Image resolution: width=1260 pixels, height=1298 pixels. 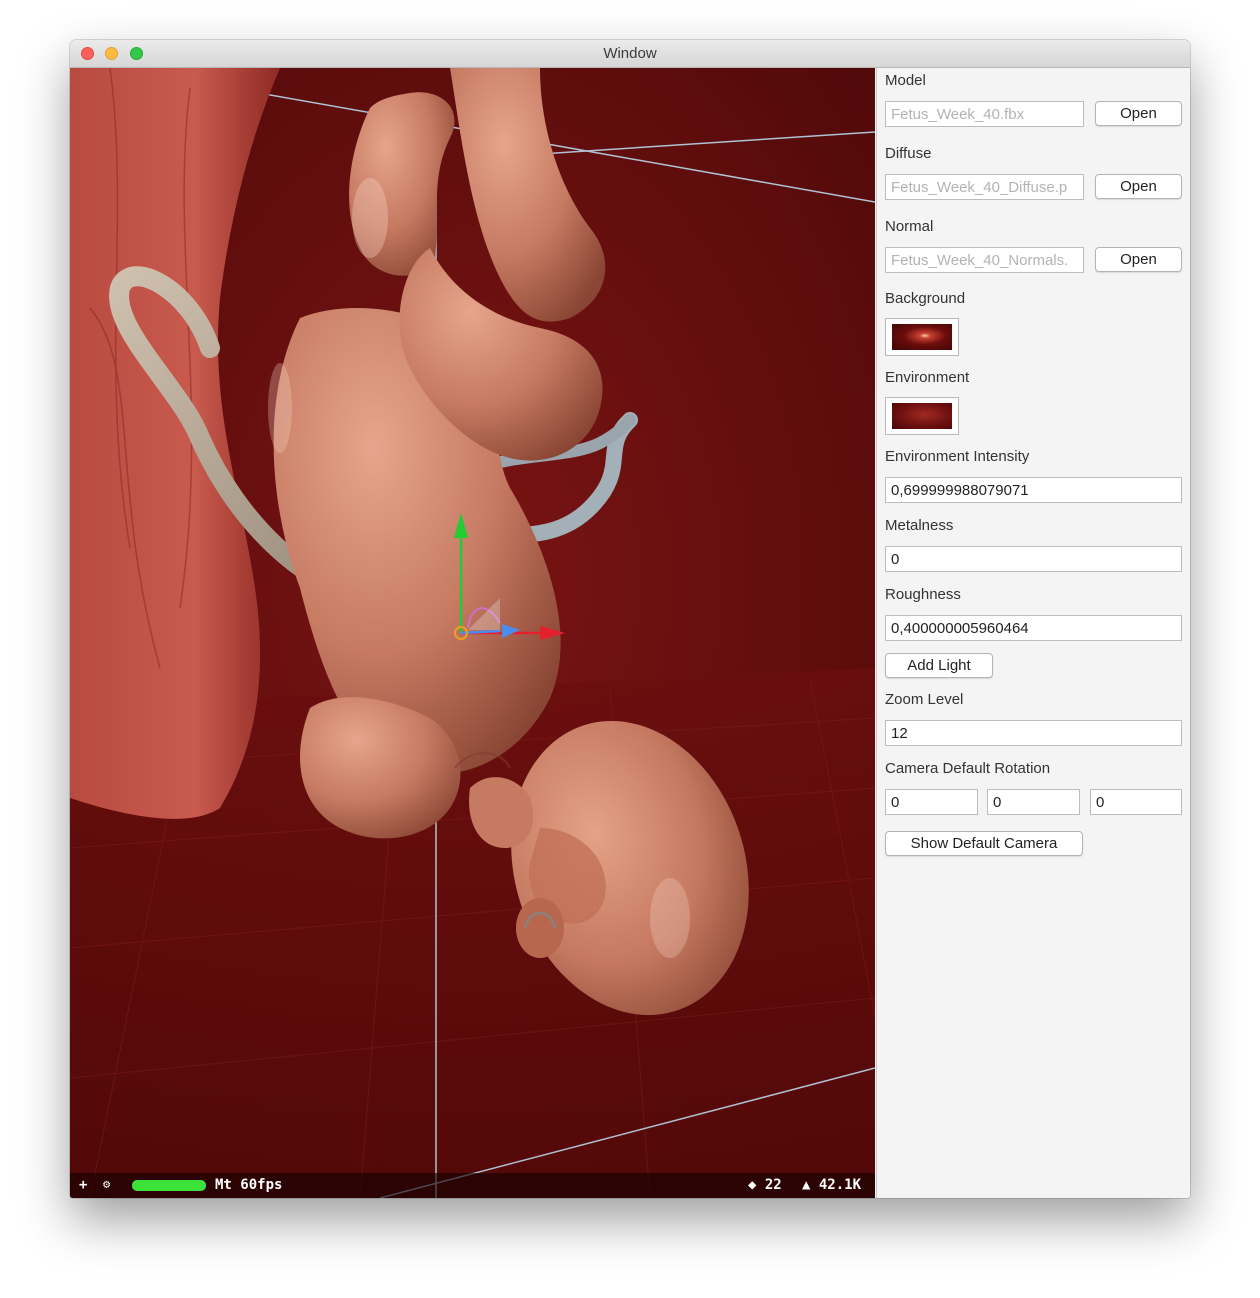 I want to click on normal-label: Normal, so click(x=909, y=226).